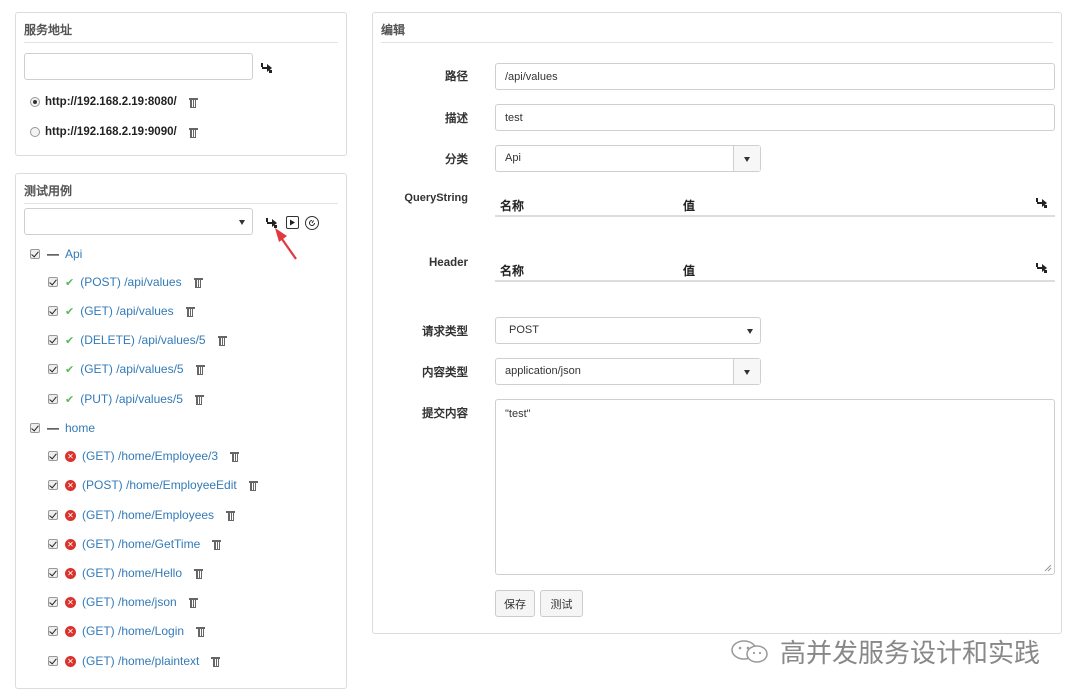 This screenshot has width=1080, height=697. Describe the element at coordinates (628, 330) in the screenshot. I see `method-select: POST` at that location.